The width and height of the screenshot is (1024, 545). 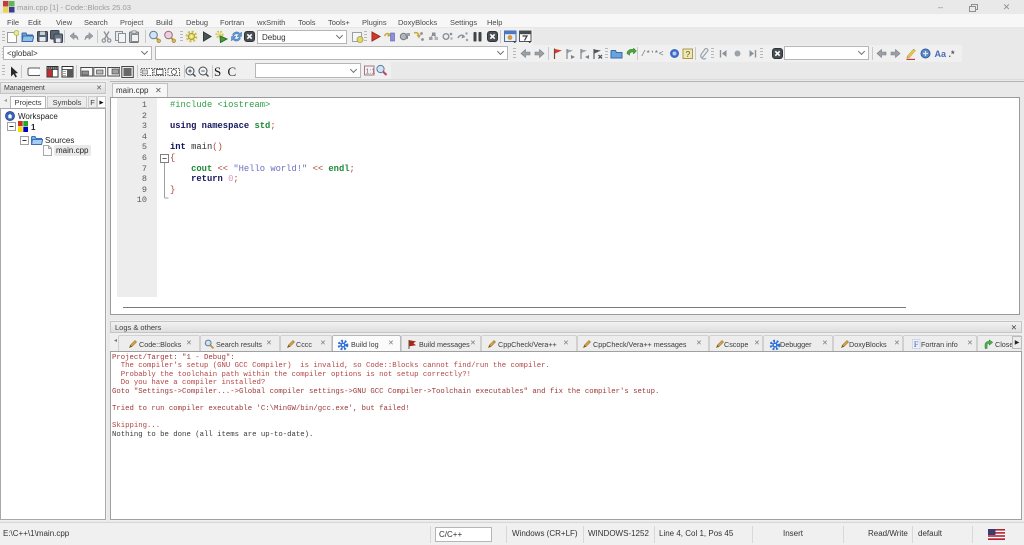 What do you see at coordinates (940, 54) in the screenshot?
I see `svg-text: Aa` at bounding box center [940, 54].